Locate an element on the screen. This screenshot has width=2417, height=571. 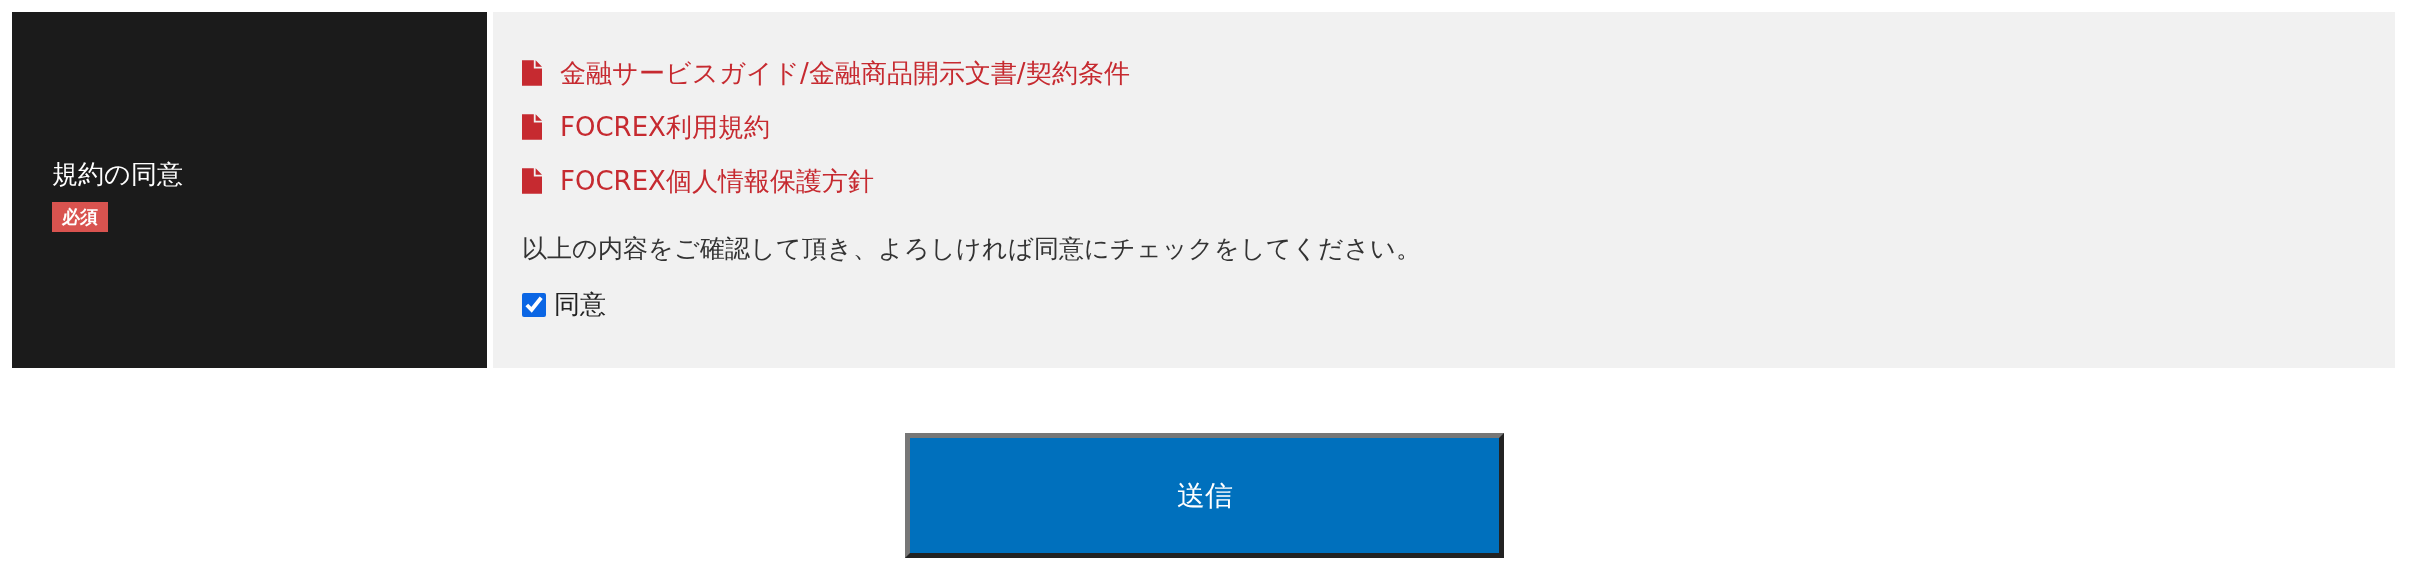
required-badge: 必須 is located at coordinates (80, 216).